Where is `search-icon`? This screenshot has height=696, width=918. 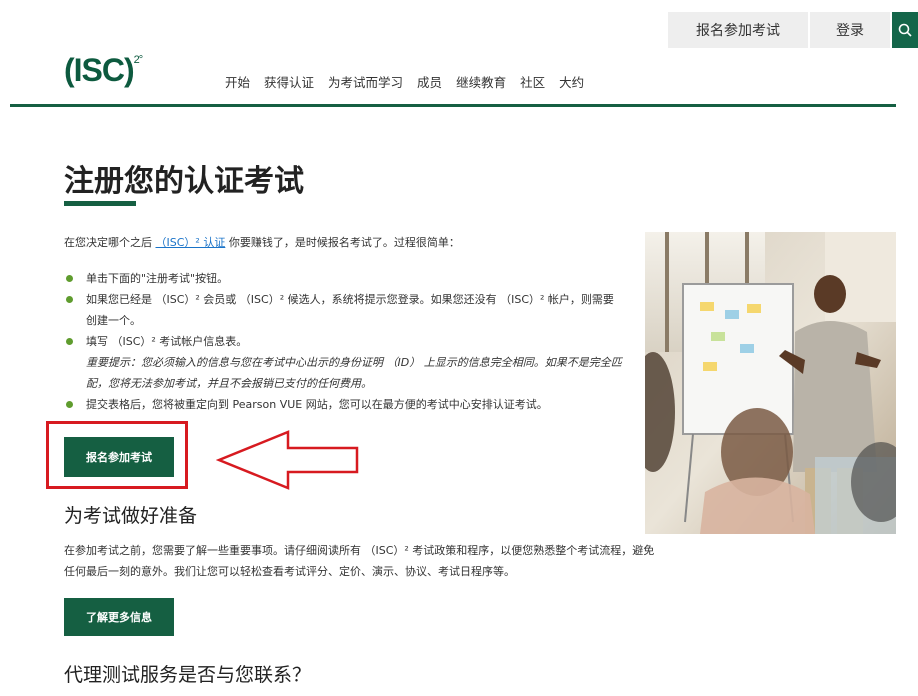
search-icon is located at coordinates (905, 30).